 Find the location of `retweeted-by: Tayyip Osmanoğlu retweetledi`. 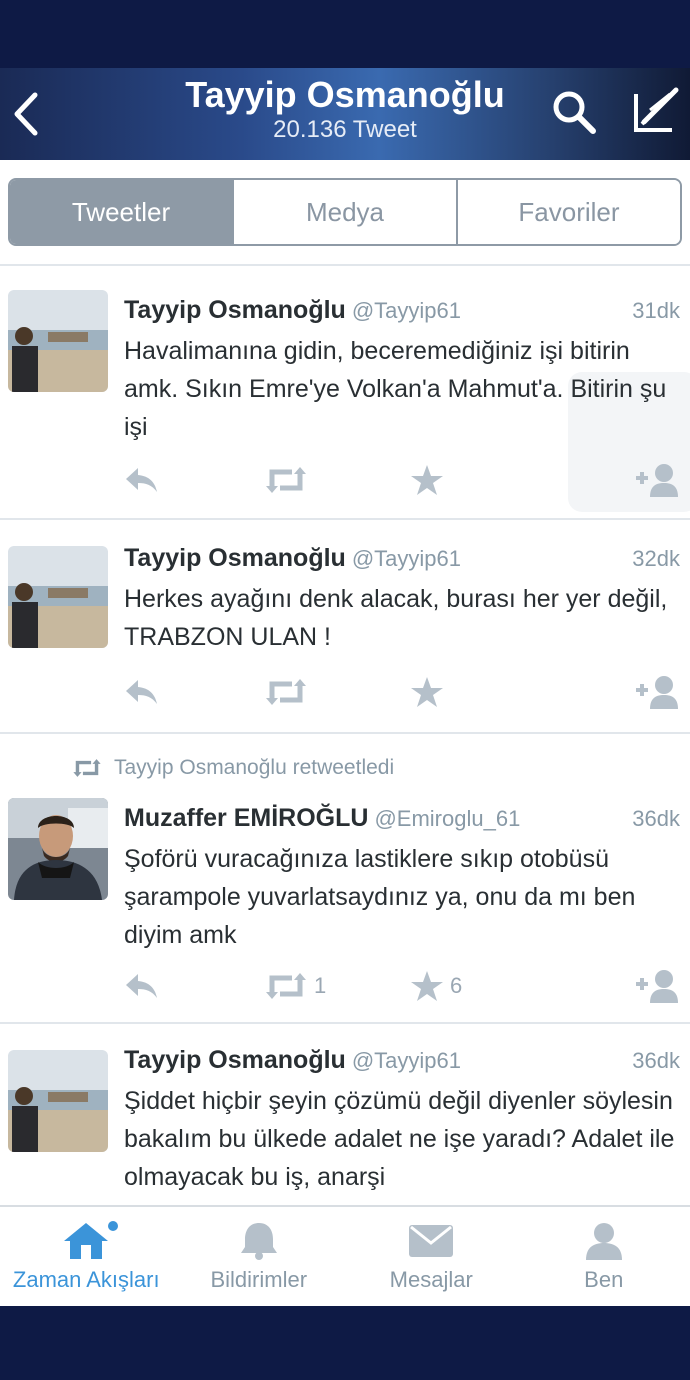

retweeted-by: Tayyip Osmanoğlu retweetledi is located at coordinates (254, 768).